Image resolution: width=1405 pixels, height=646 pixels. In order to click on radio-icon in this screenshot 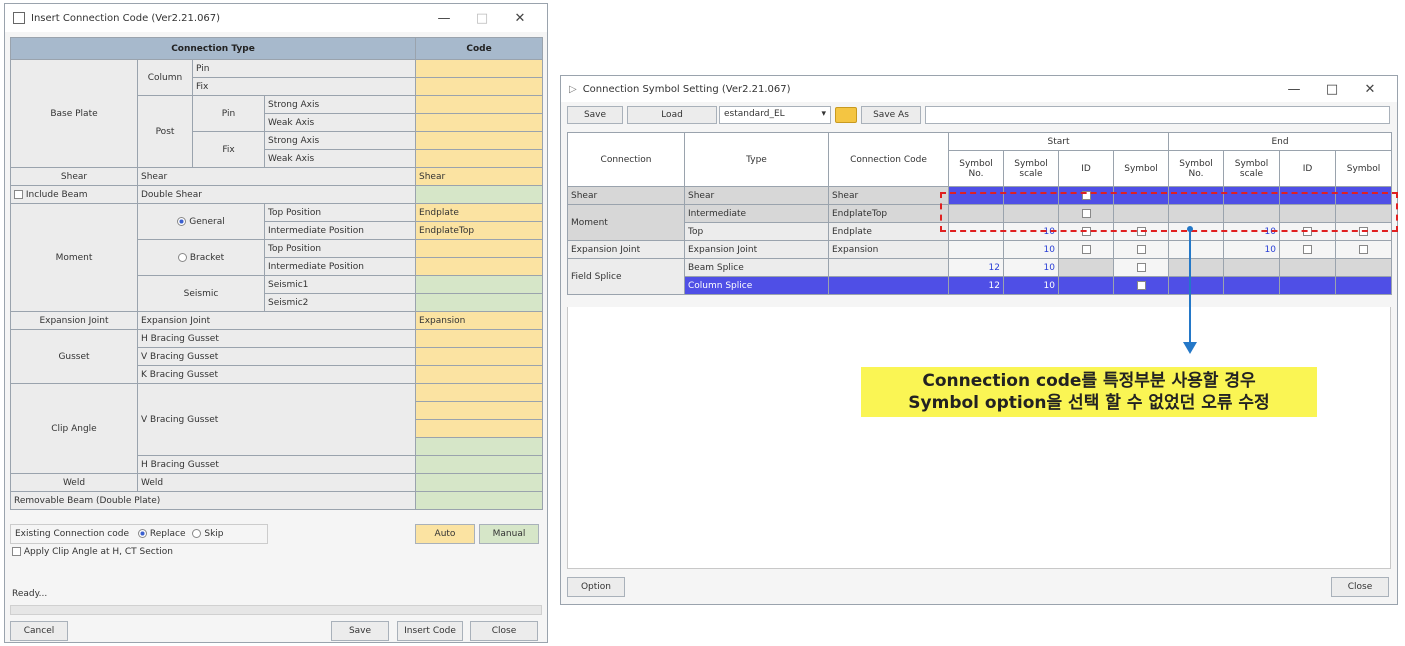, I will do `click(182, 257)`.